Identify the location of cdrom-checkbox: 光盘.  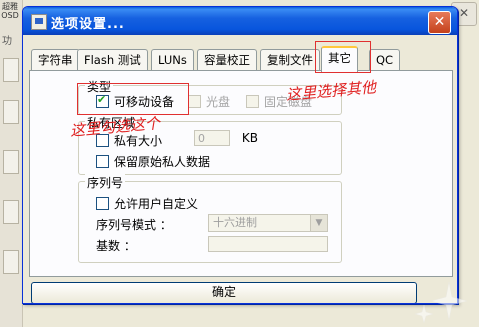
(209, 101).